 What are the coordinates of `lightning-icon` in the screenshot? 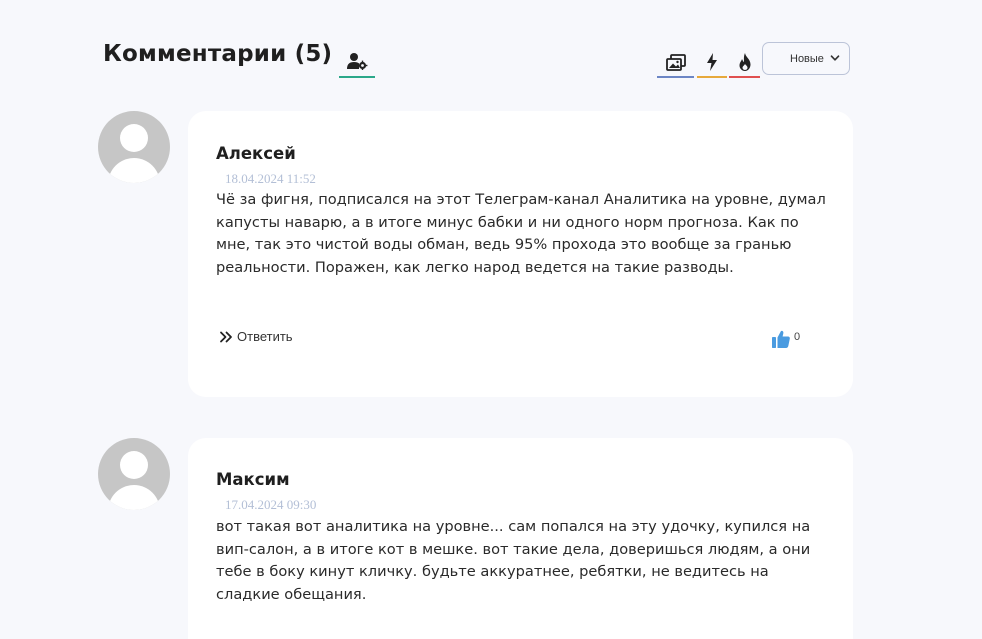 It's located at (712, 62).